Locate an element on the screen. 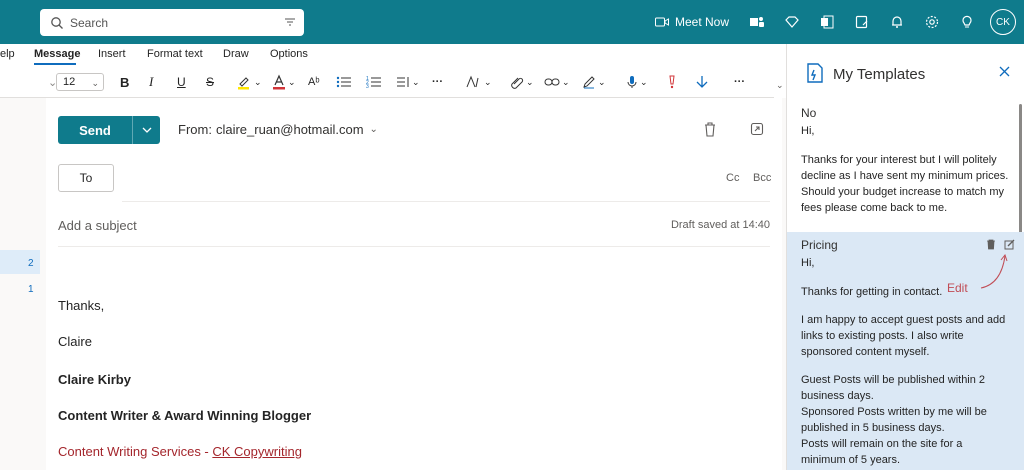  align-button: ⌄ is located at coordinates (408, 82).